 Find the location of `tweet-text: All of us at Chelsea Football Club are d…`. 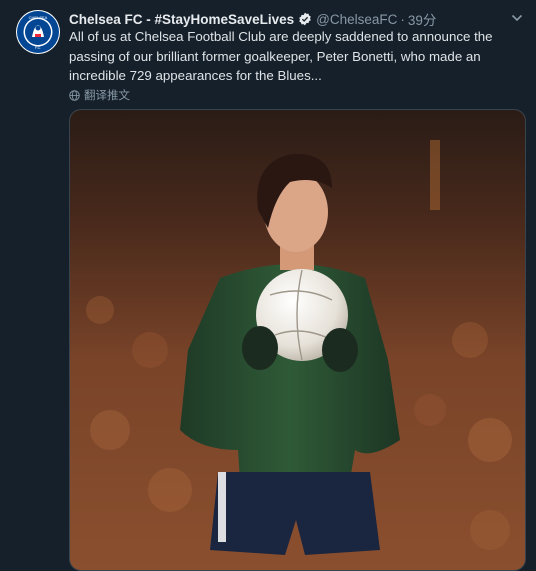

tweet-text: All of us at Chelsea Football Club are d… is located at coordinates (281, 56).